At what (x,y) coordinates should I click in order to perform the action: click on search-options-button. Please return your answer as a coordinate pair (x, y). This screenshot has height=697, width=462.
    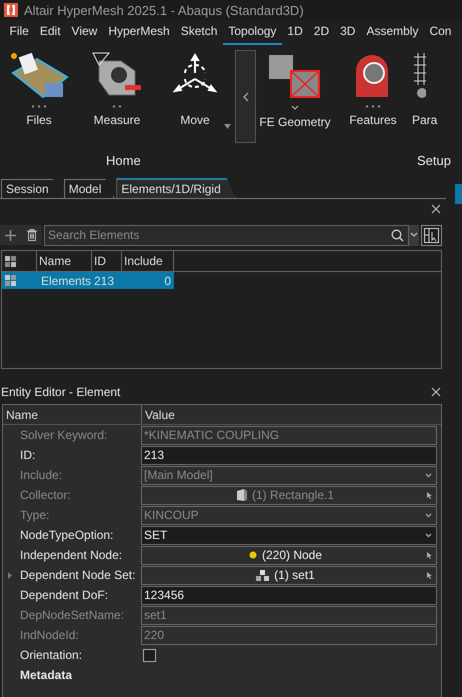
    Looking at the image, I should click on (414, 235).